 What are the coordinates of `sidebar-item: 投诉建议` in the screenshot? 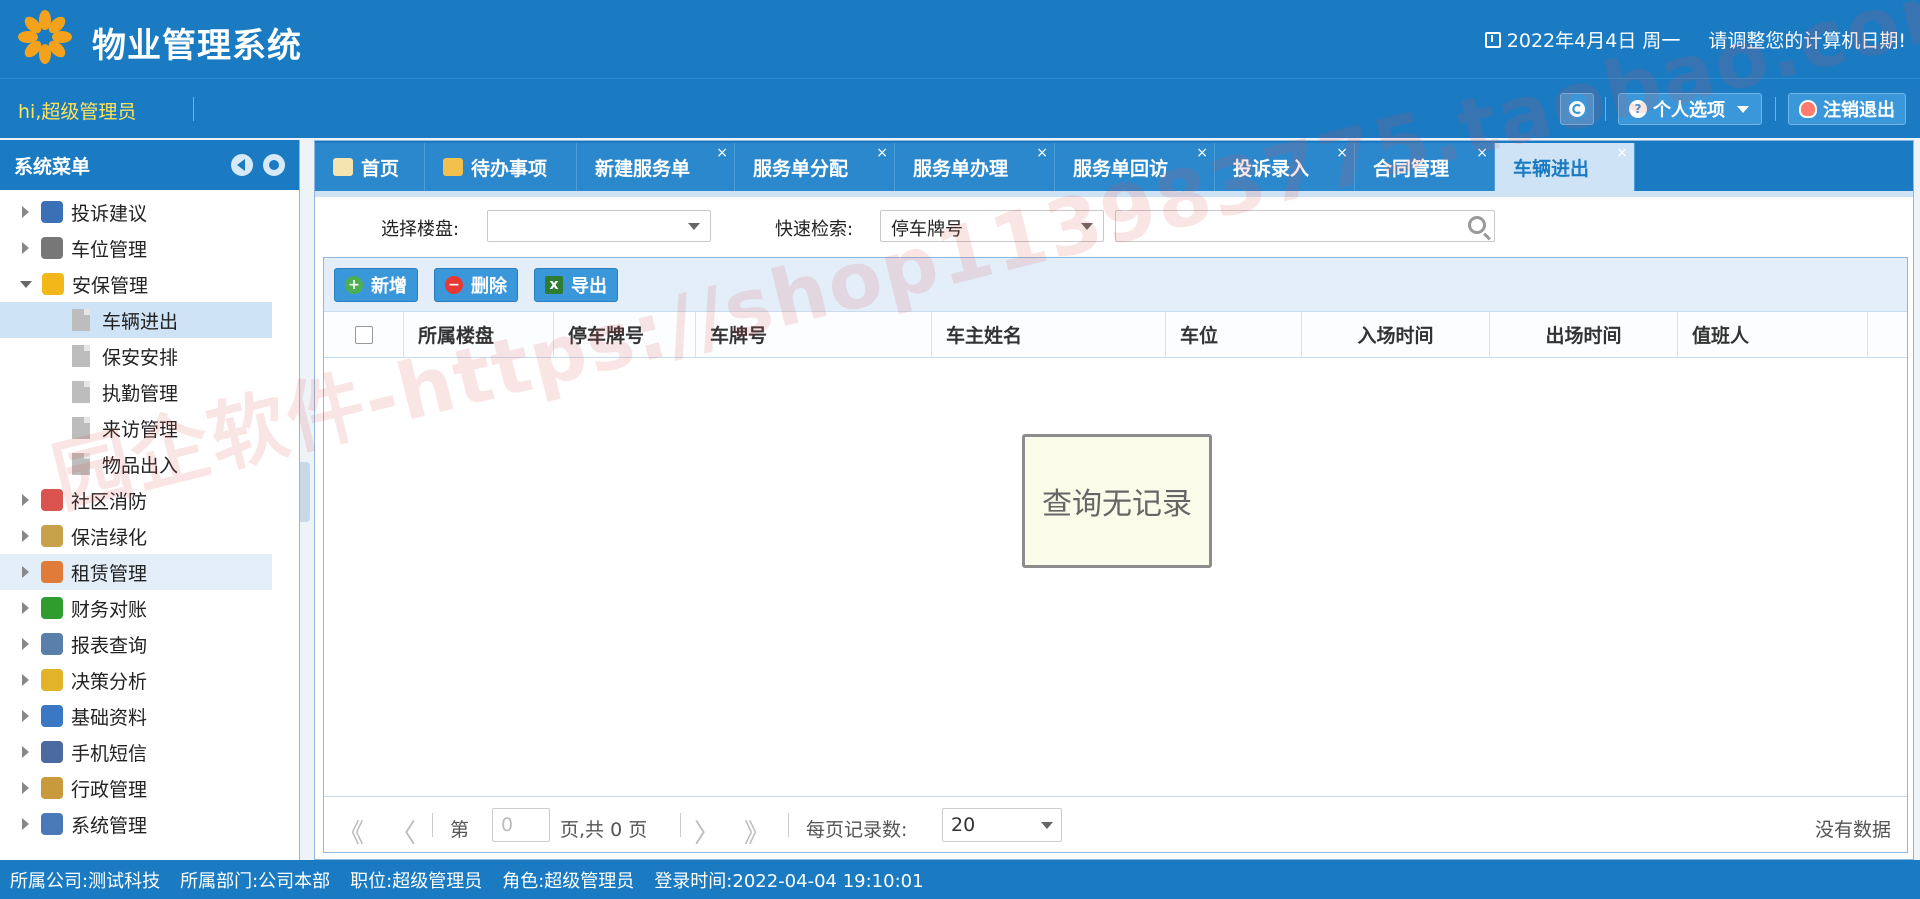 It's located at (136, 212).